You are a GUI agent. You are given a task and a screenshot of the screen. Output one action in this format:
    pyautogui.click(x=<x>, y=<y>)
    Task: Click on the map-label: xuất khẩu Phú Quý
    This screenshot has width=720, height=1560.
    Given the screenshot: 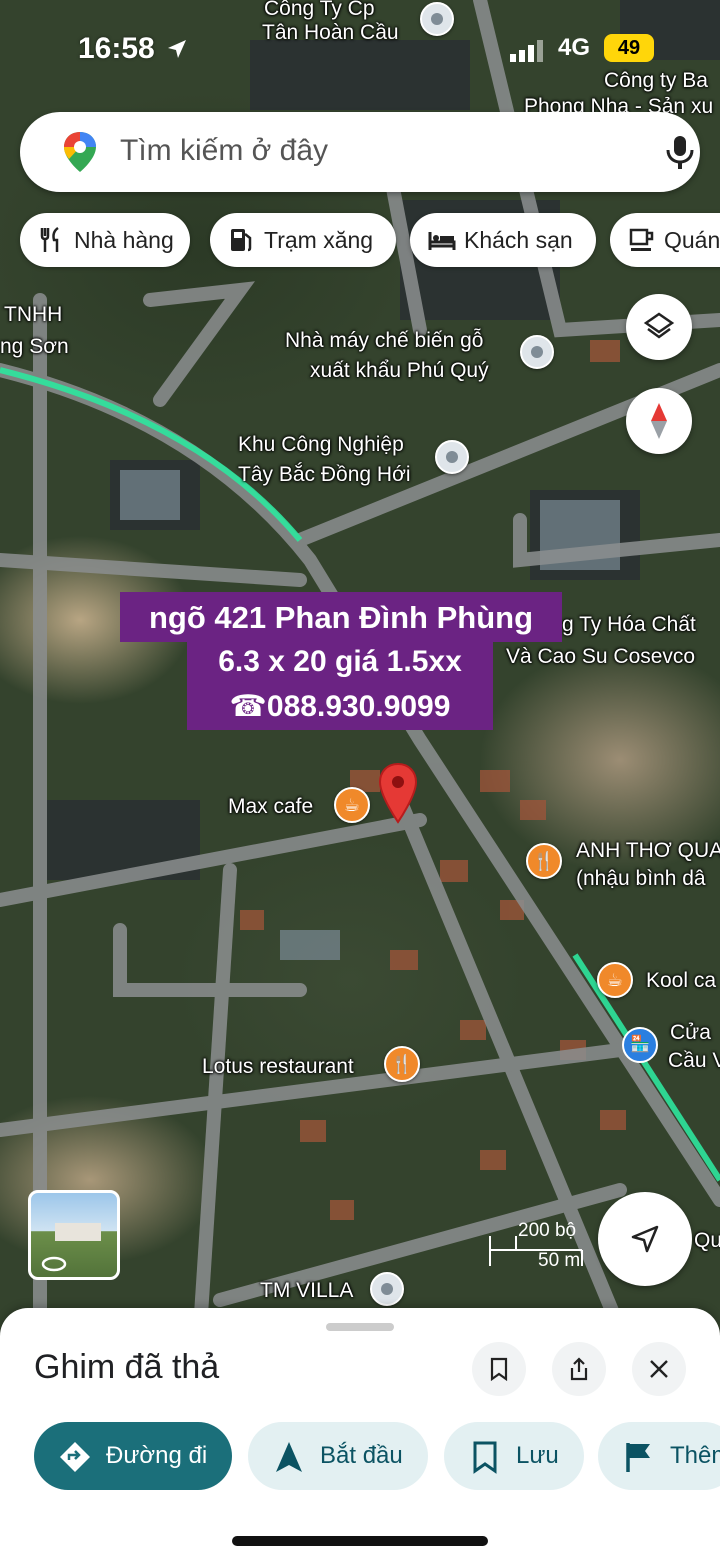 What is the action you would take?
    pyautogui.click(x=399, y=371)
    